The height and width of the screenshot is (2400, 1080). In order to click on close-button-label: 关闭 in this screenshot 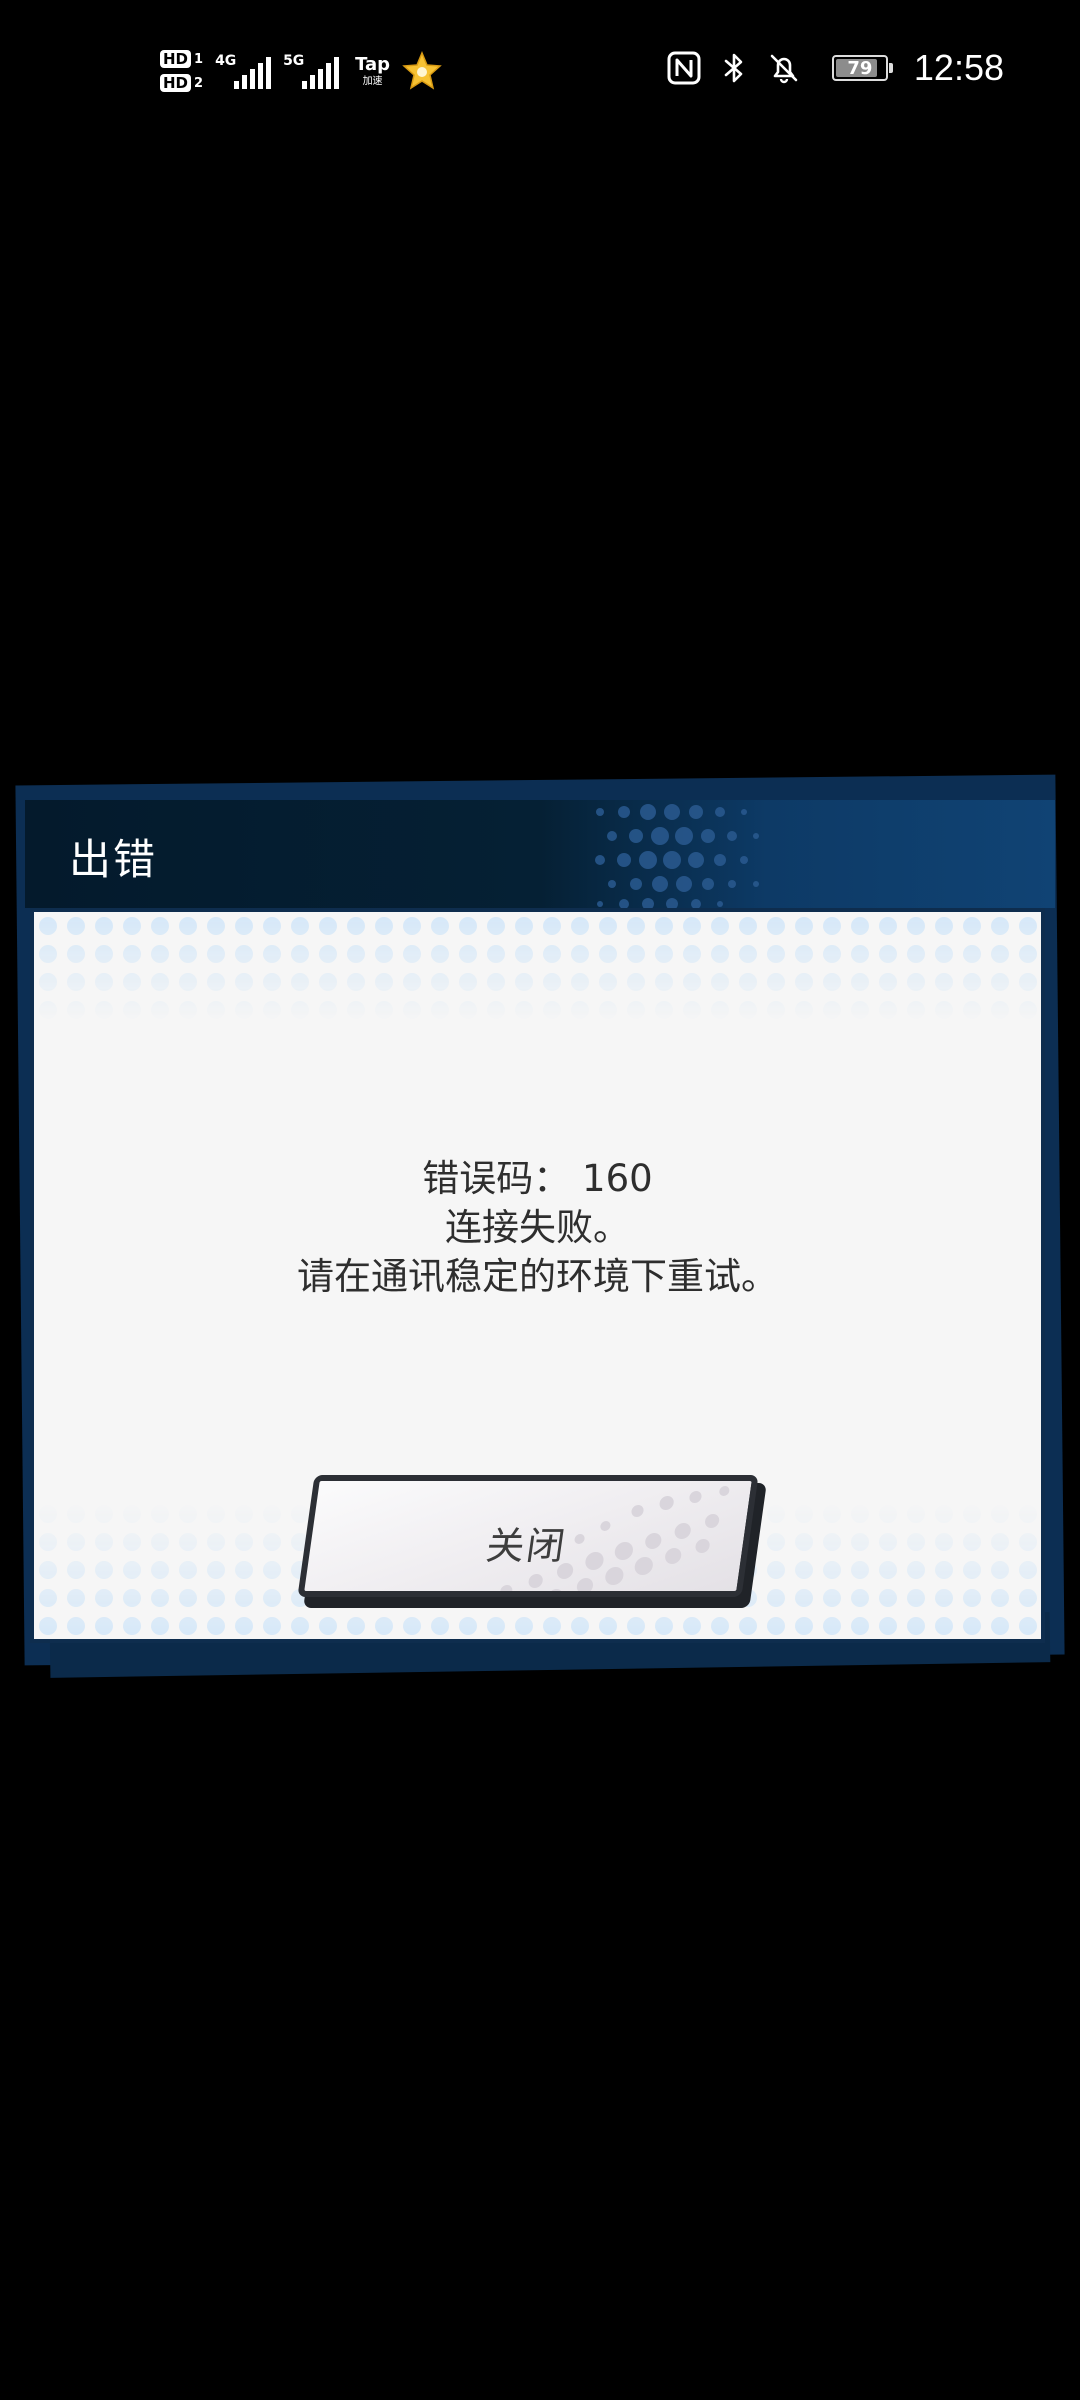, I will do `click(526, 1546)`.